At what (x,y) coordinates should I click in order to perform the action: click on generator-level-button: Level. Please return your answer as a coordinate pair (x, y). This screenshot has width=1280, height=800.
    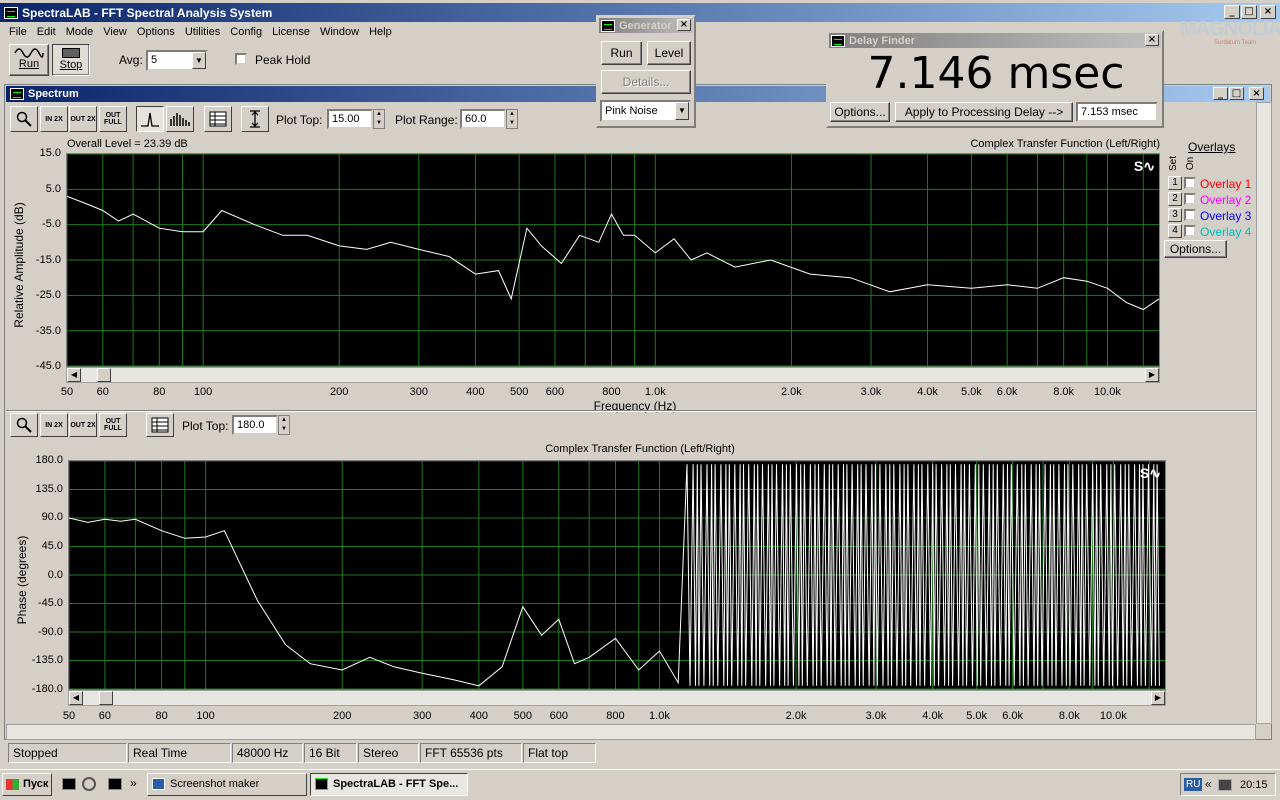
    Looking at the image, I should click on (669, 53).